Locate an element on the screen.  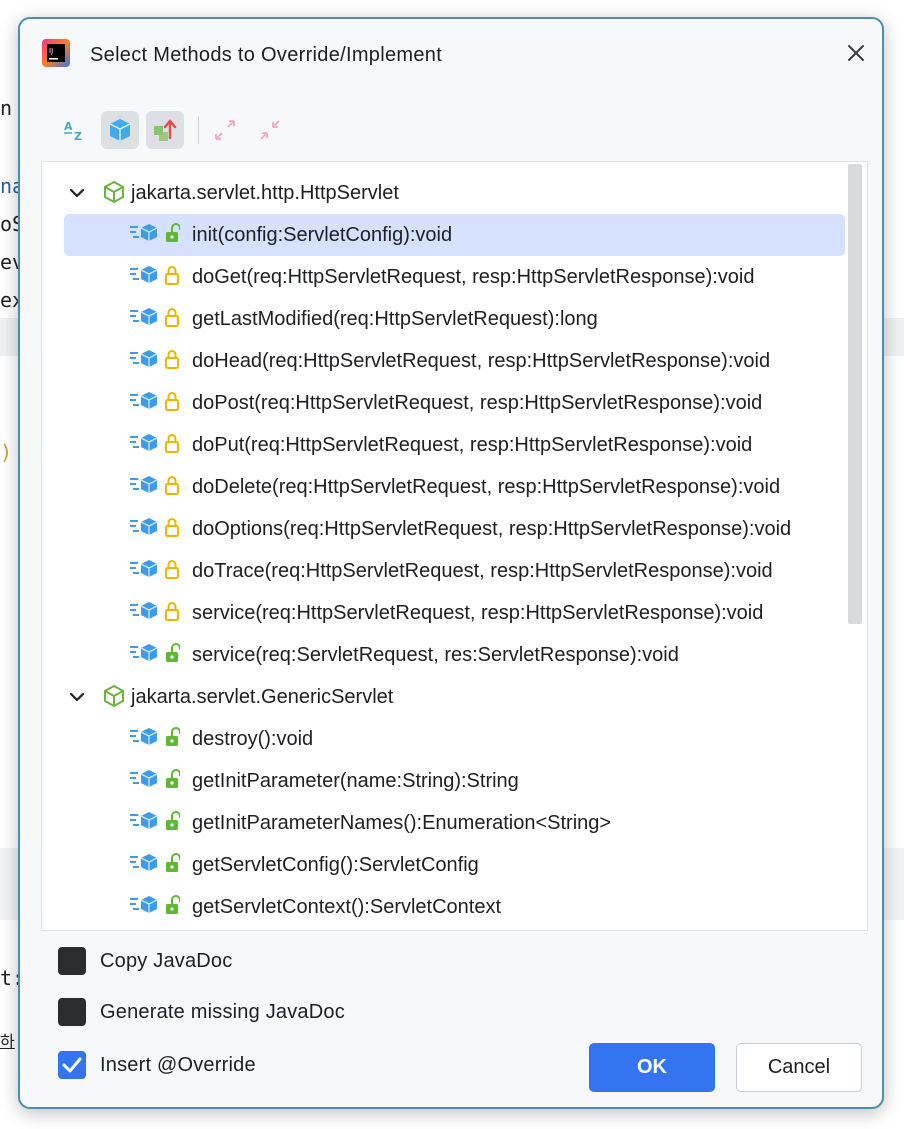
editor-fragment: ) is located at coordinates (6, 452).